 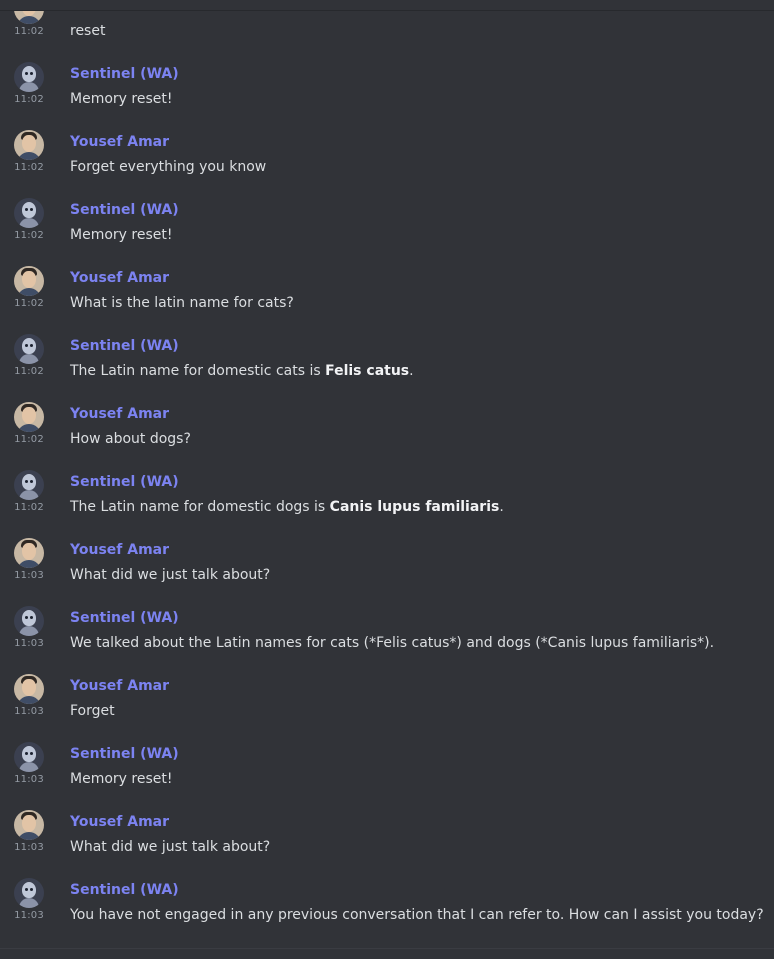 I want to click on message-text: What is the latin name for cats?, so click(x=182, y=303).